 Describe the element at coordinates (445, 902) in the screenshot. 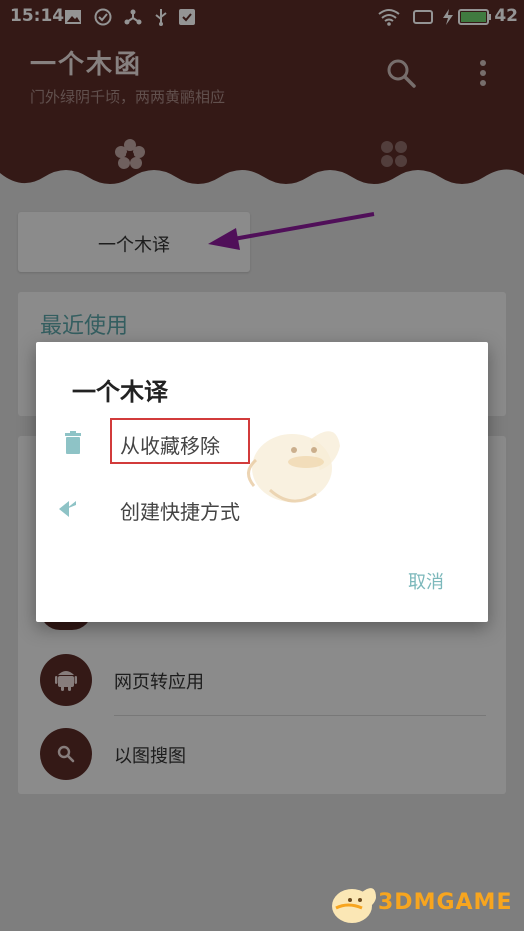

I see `watermark-text: 3DMGAME` at that location.